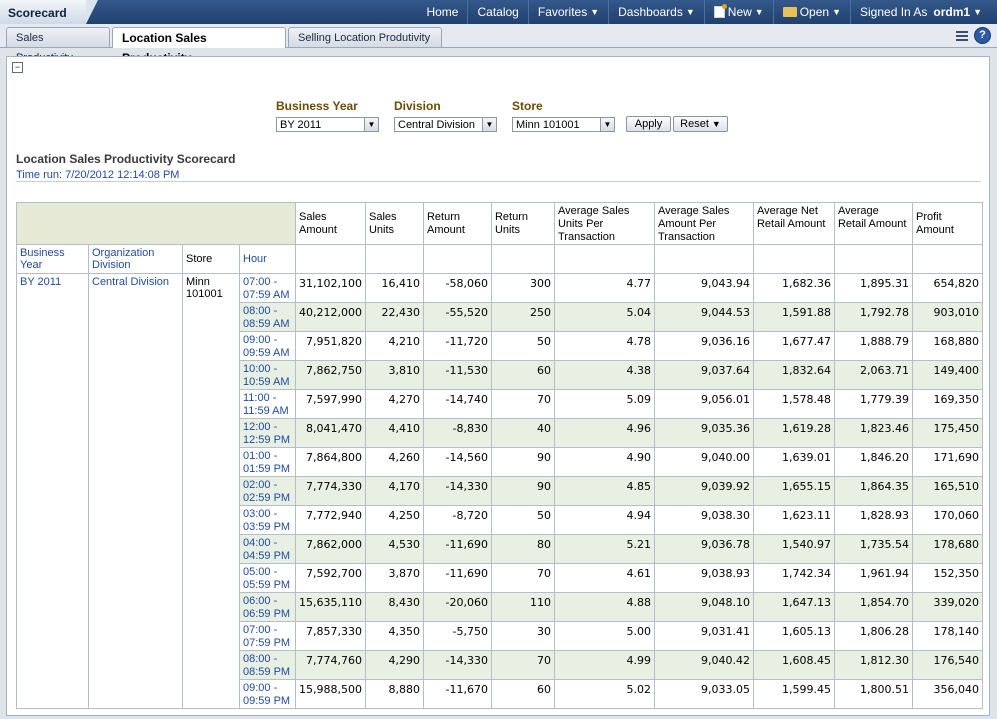 This screenshot has height=719, width=997. Describe the element at coordinates (267, 549) in the screenshot. I see `hour-cell: 04:00 - 04:59 PM` at that location.